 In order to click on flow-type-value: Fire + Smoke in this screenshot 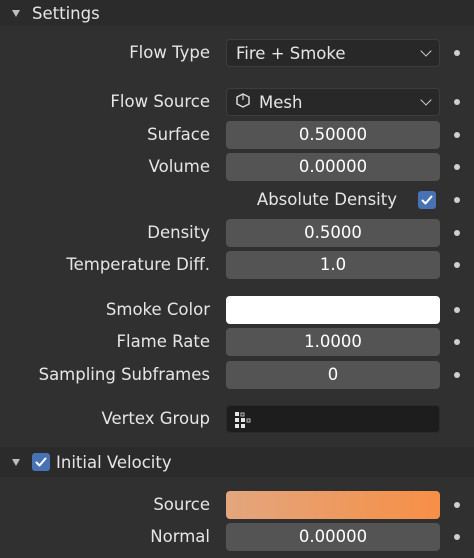, I will do `click(291, 53)`.